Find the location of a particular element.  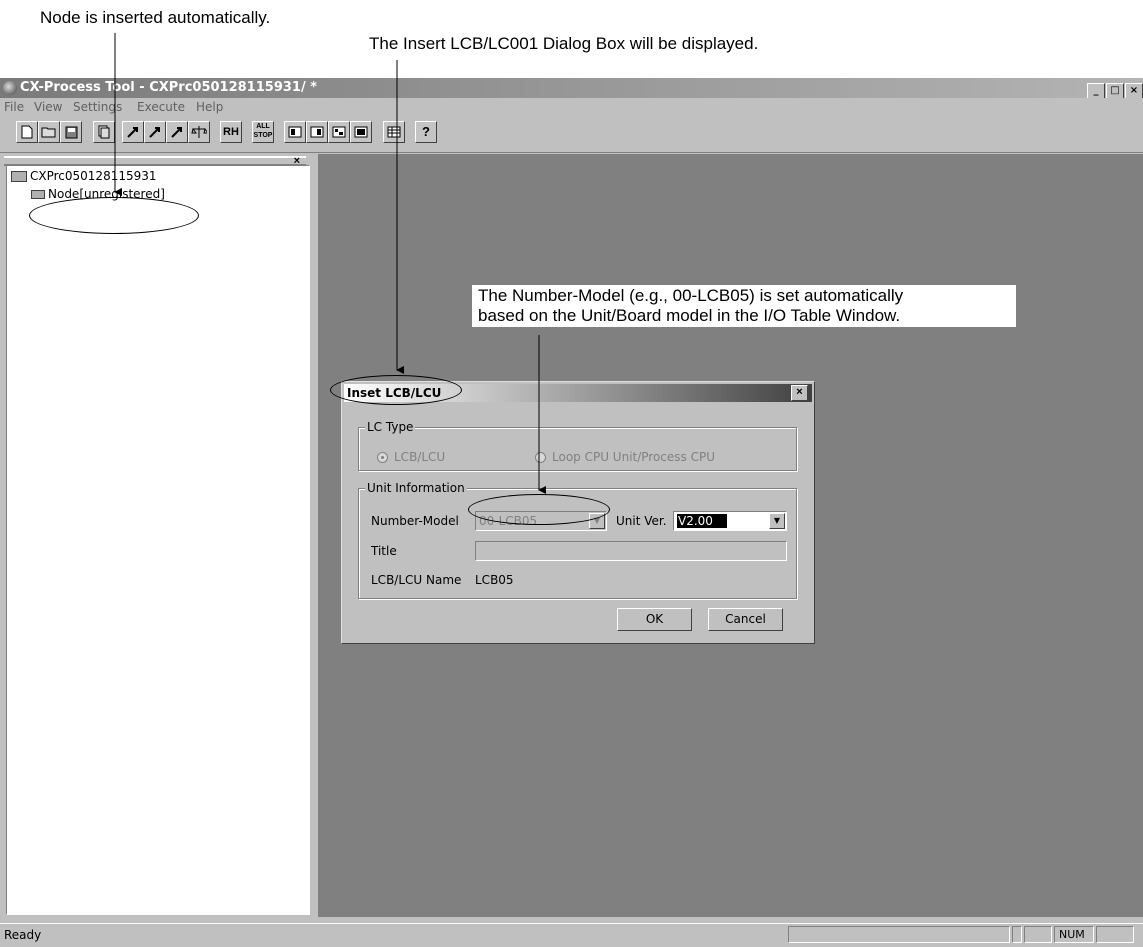

window-controls: _ □ × is located at coordinates (1114, 89).